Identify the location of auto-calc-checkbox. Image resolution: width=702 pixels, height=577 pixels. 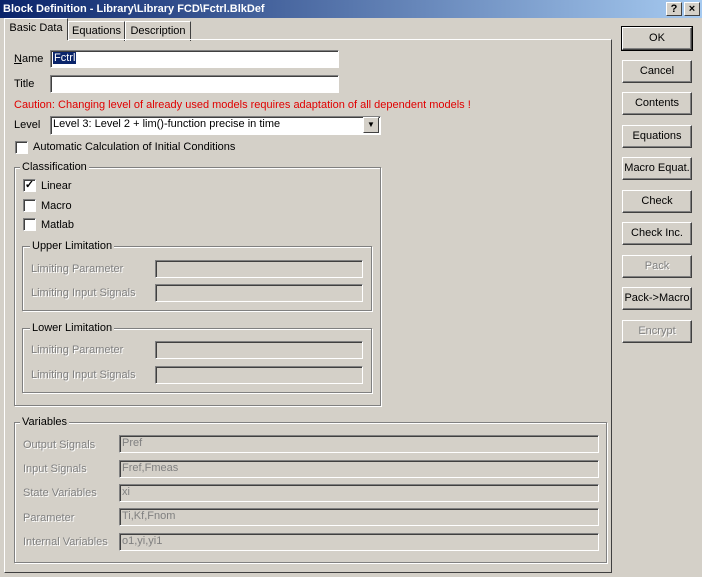
(21, 147).